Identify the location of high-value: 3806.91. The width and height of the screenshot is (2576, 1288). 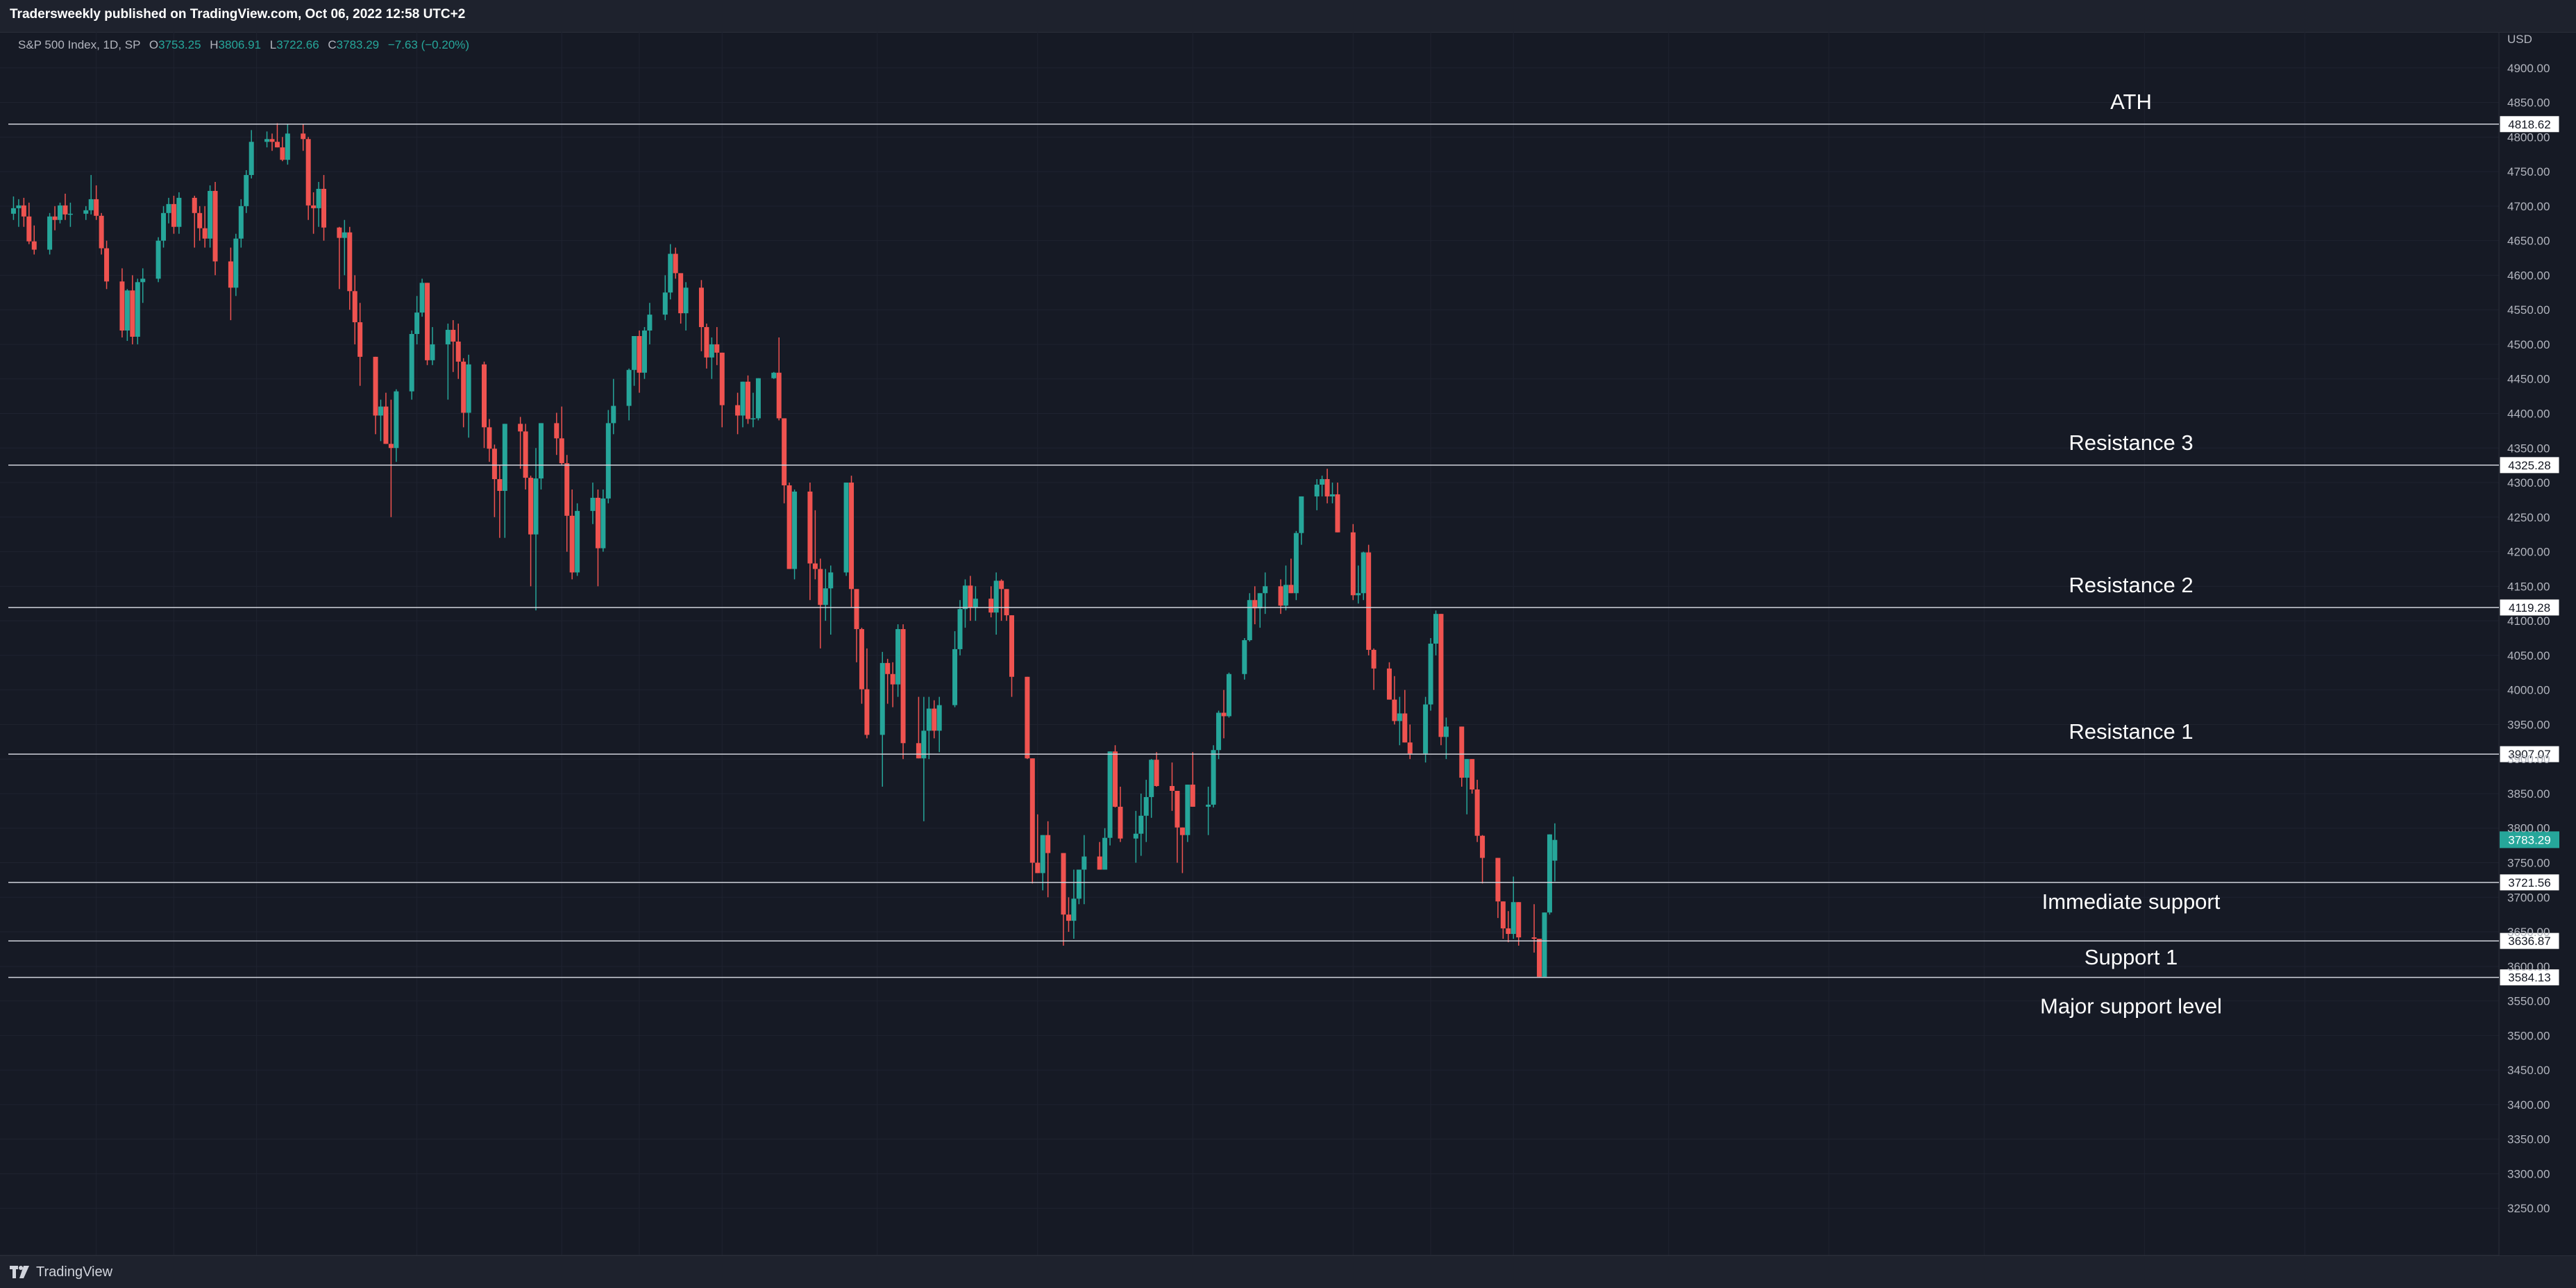
(240, 44).